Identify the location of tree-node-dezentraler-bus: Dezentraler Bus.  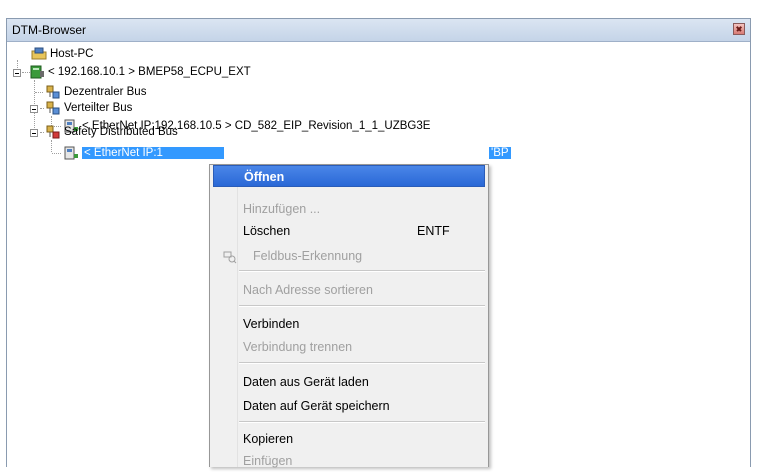
(95, 92).